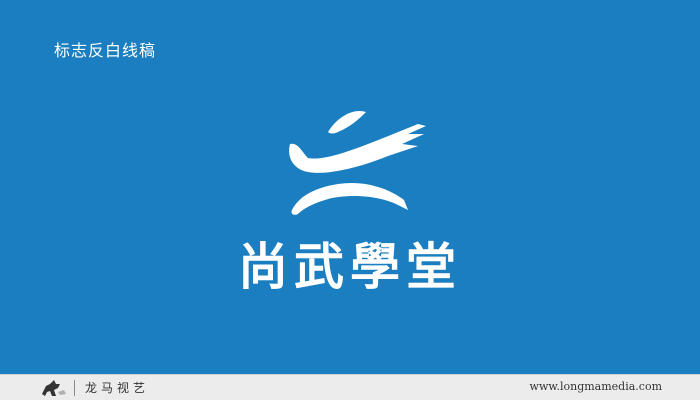 The image size is (700, 400). Describe the element at coordinates (117, 388) in the screenshot. I see `footer-brand: 龙马视艺` at that location.